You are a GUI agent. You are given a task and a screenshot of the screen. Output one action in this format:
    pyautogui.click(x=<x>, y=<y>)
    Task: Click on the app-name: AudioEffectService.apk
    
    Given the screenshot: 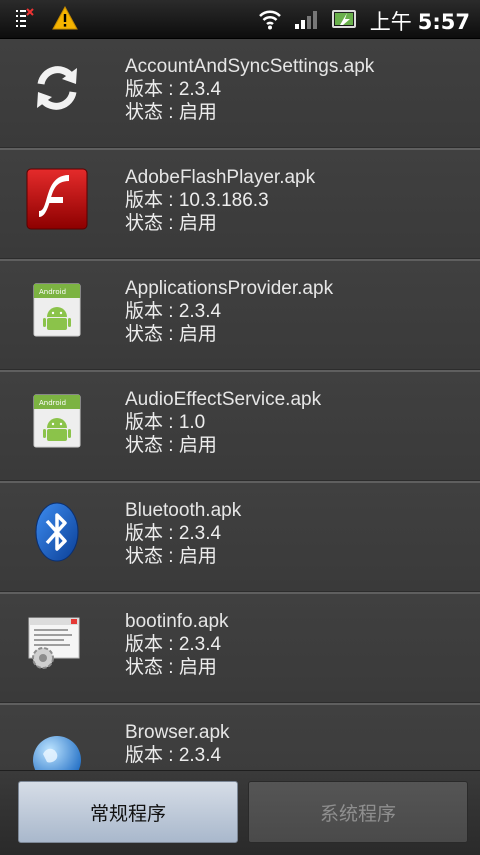 What is the action you would take?
    pyautogui.click(x=223, y=399)
    